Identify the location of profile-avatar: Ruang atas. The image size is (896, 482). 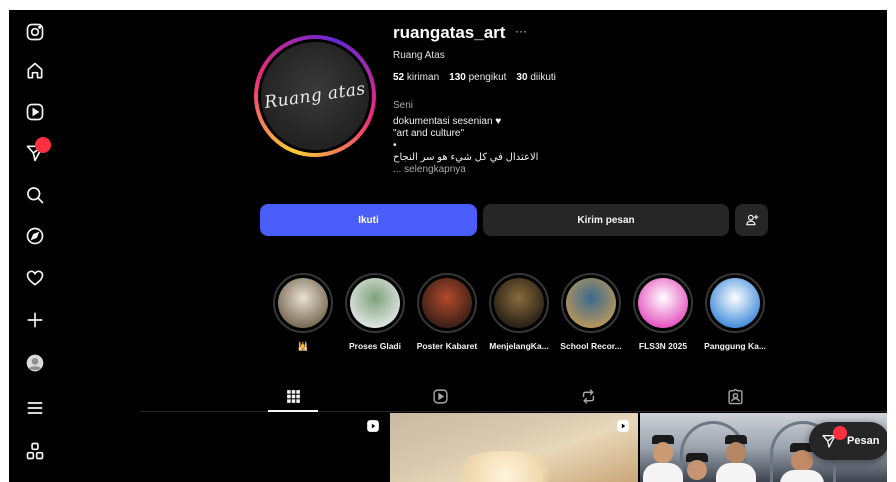
(315, 96).